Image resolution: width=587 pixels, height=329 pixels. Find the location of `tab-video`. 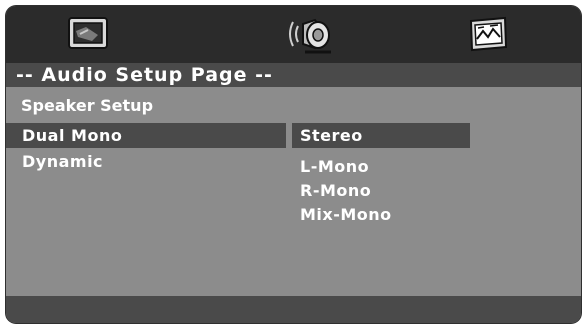

tab-video is located at coordinates (88, 34).